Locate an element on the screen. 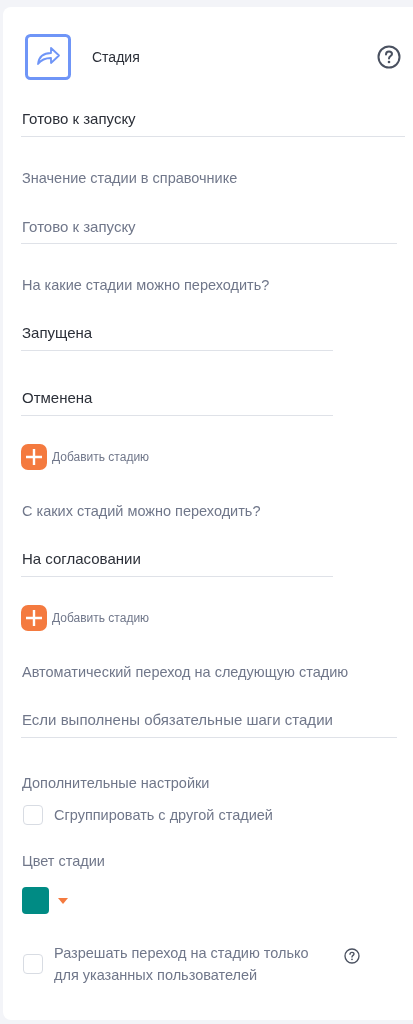  panel-title: Стадия is located at coordinates (116, 57).